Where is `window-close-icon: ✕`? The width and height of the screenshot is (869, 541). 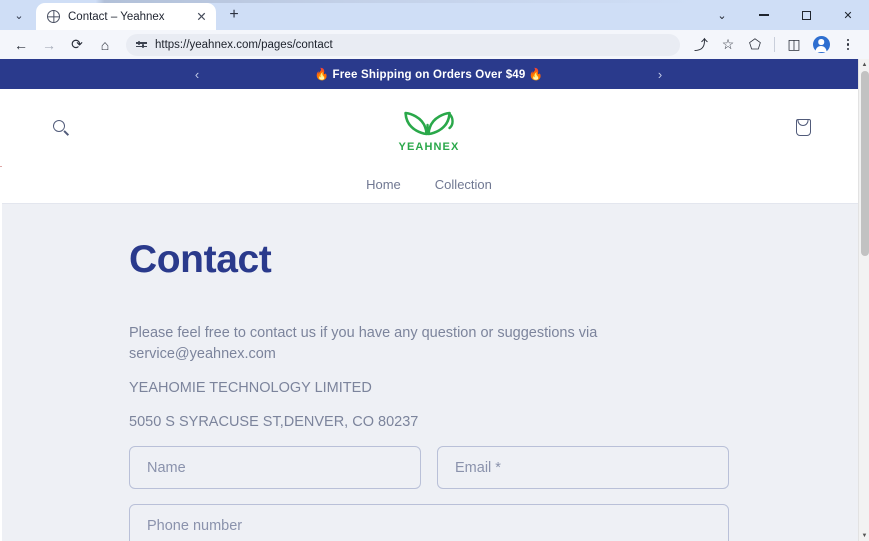
window-close-icon: ✕ is located at coordinates (848, 15).